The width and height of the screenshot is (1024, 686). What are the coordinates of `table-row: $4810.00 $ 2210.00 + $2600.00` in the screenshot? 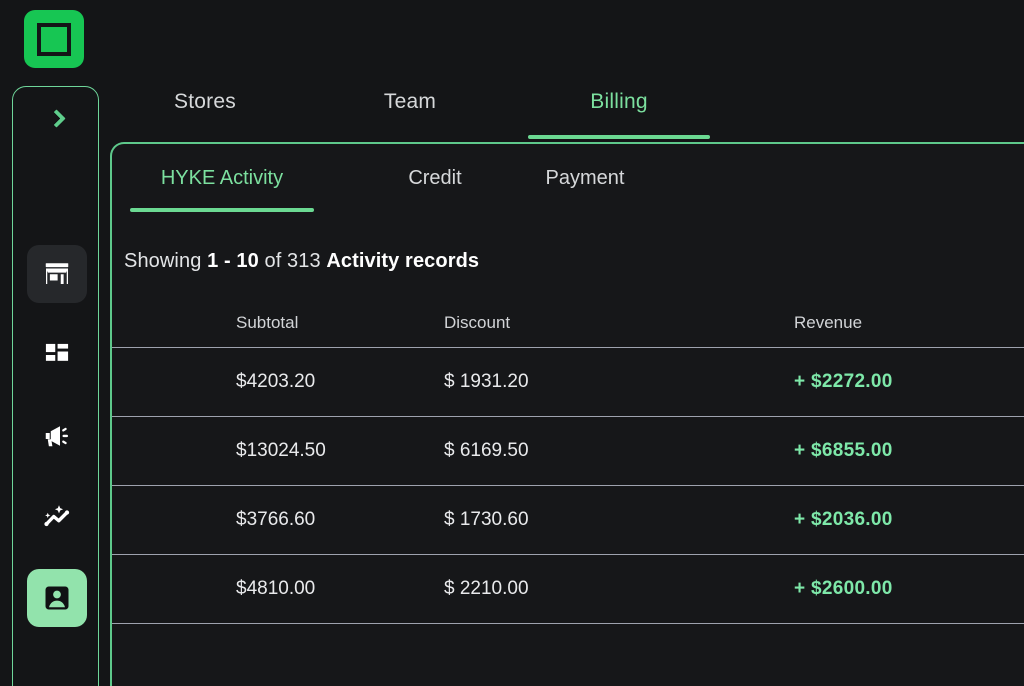 It's located at (568, 588).